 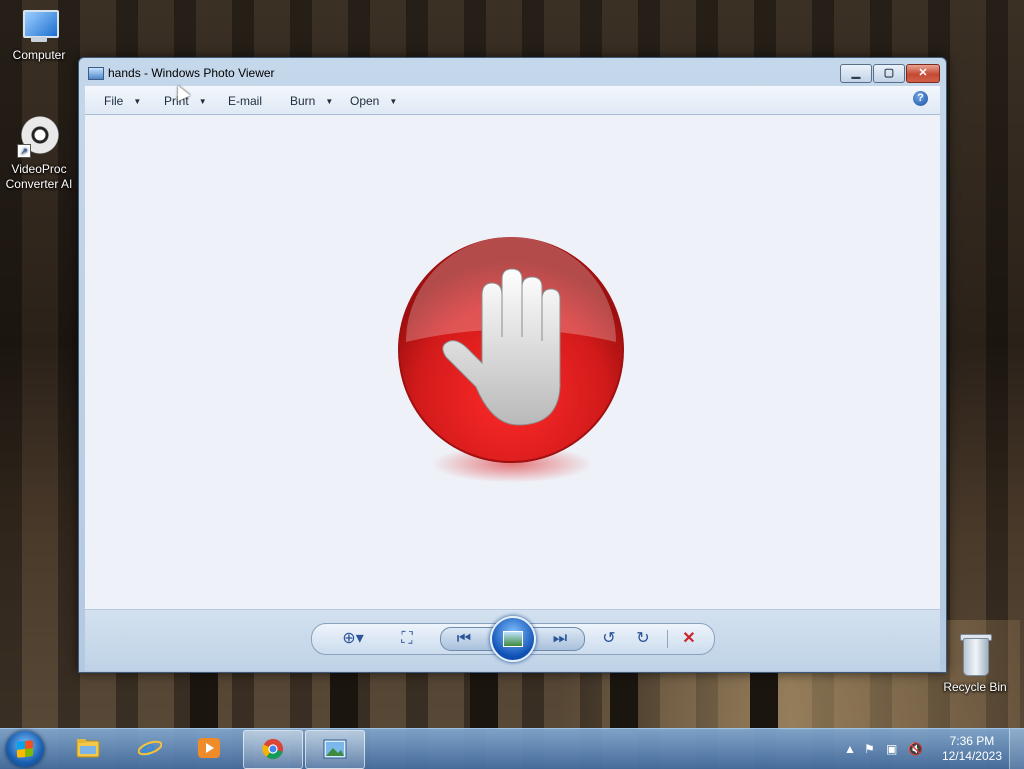 I want to click on windows-explorer-icon, so click(x=88, y=748).